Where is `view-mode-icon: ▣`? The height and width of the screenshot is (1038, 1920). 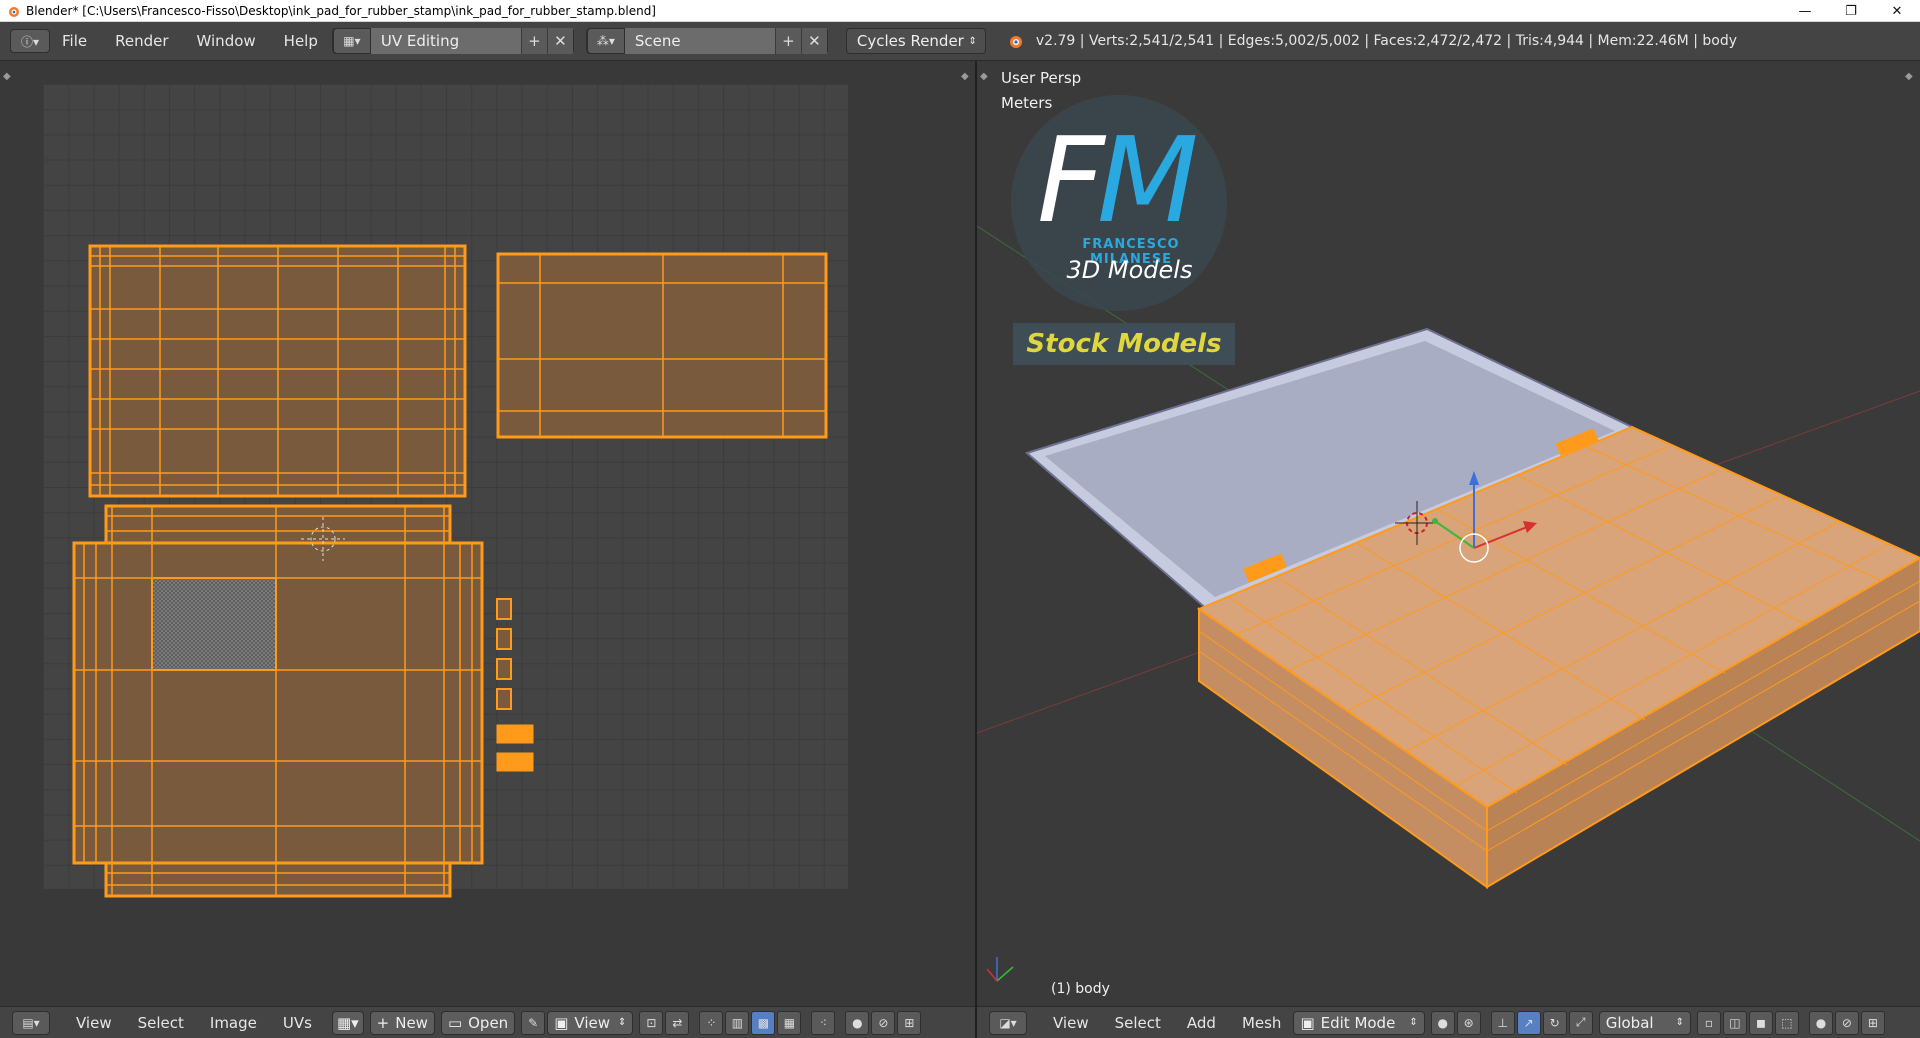
view-mode-icon: ▣ is located at coordinates (561, 1022).